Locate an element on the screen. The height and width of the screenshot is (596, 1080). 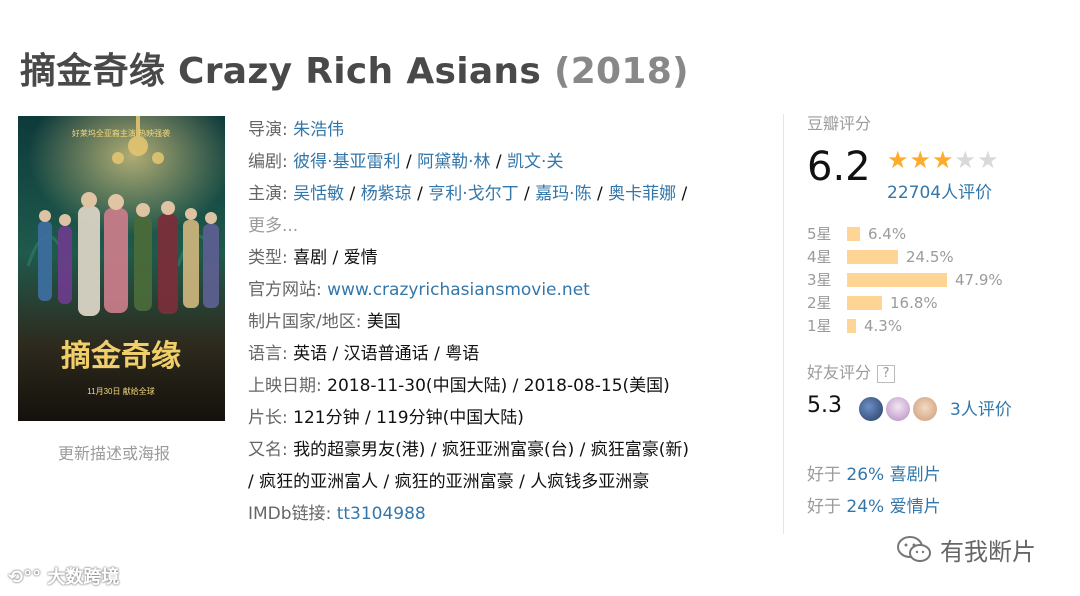
cast-row: 主演: 吴恬敏 / 杨紫琼 / 亨利·戈尔丁 / 嘉玛·陈 / 奥卡菲娜 / is located at coordinates (468, 194).